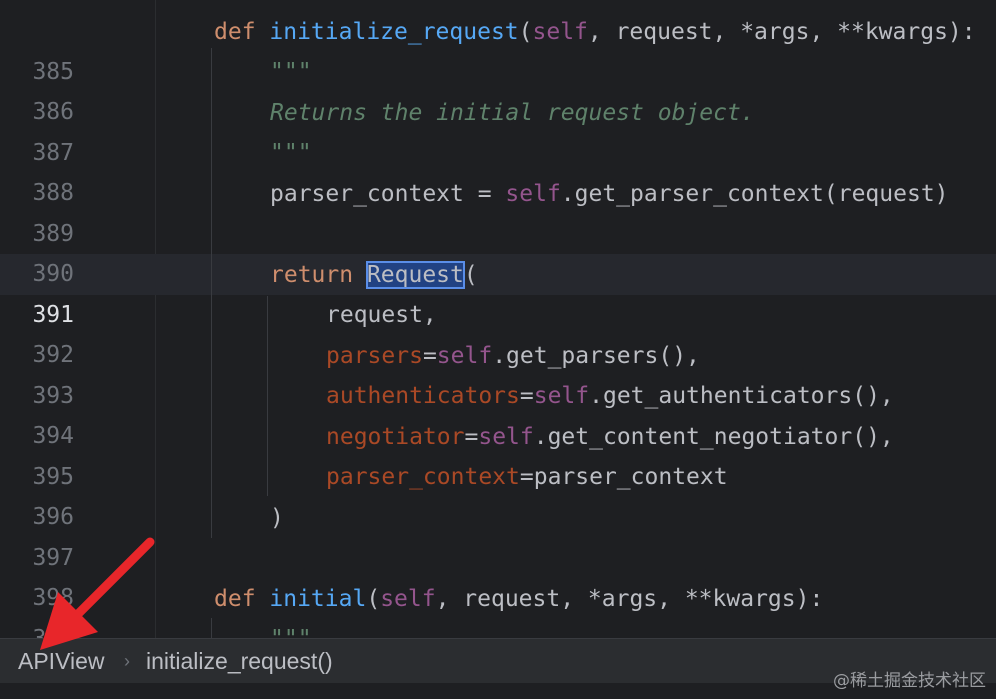  Describe the element at coordinates (527, 477) in the screenshot. I see `code-text: parser_context=parser_context` at that location.